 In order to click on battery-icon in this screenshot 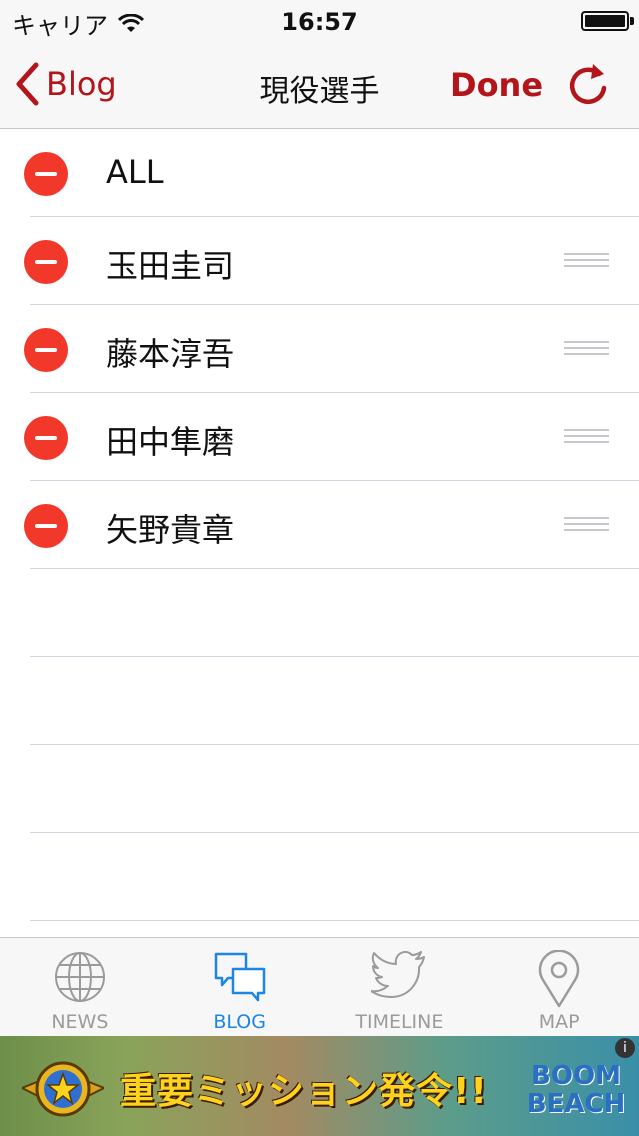, I will do `click(605, 21)`.